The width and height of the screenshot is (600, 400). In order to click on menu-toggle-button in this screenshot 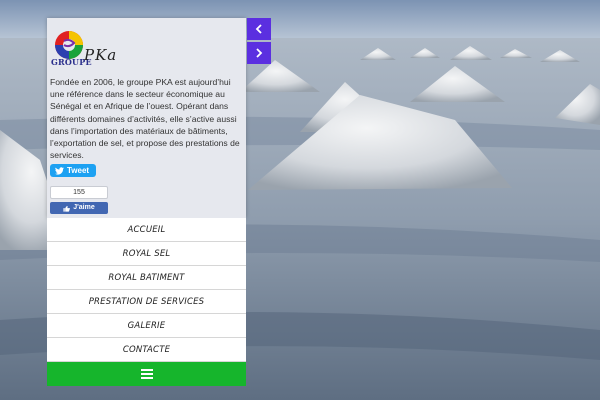, I will do `click(146, 374)`.